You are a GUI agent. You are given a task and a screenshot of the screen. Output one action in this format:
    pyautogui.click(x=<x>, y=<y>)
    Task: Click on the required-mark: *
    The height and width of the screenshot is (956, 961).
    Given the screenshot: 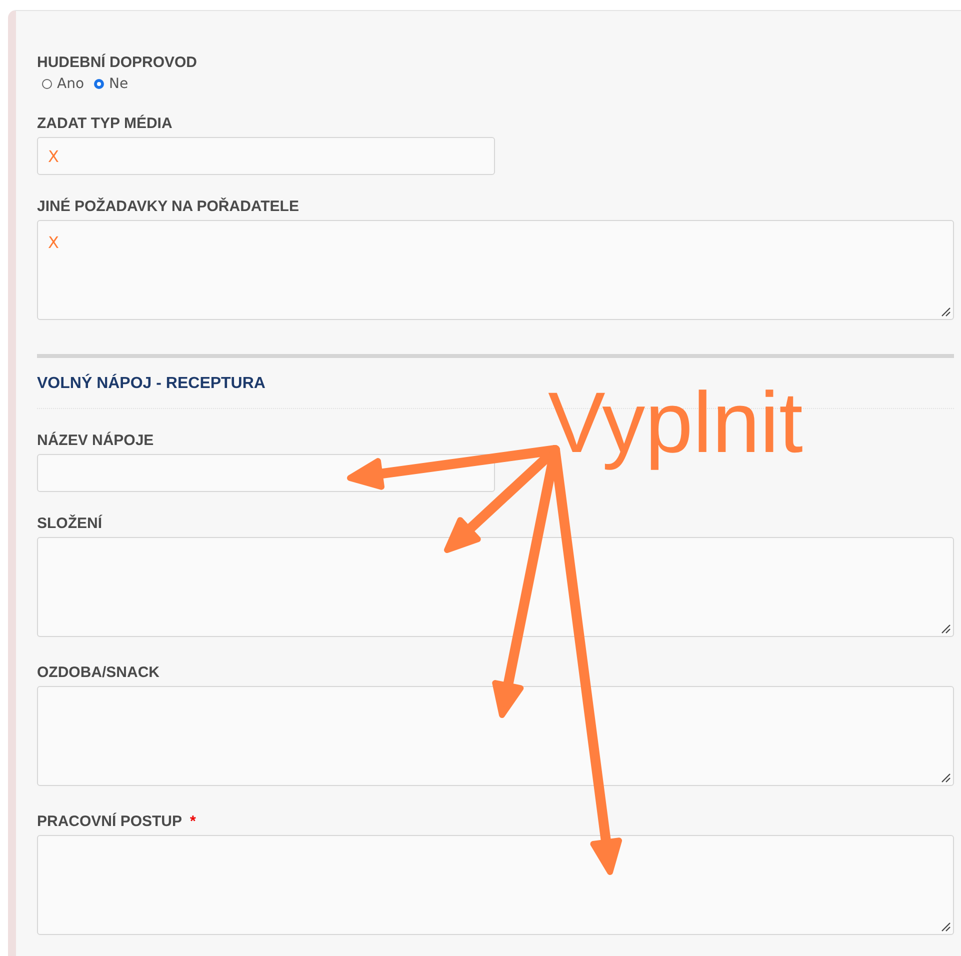 What is the action you would take?
    pyautogui.click(x=193, y=822)
    